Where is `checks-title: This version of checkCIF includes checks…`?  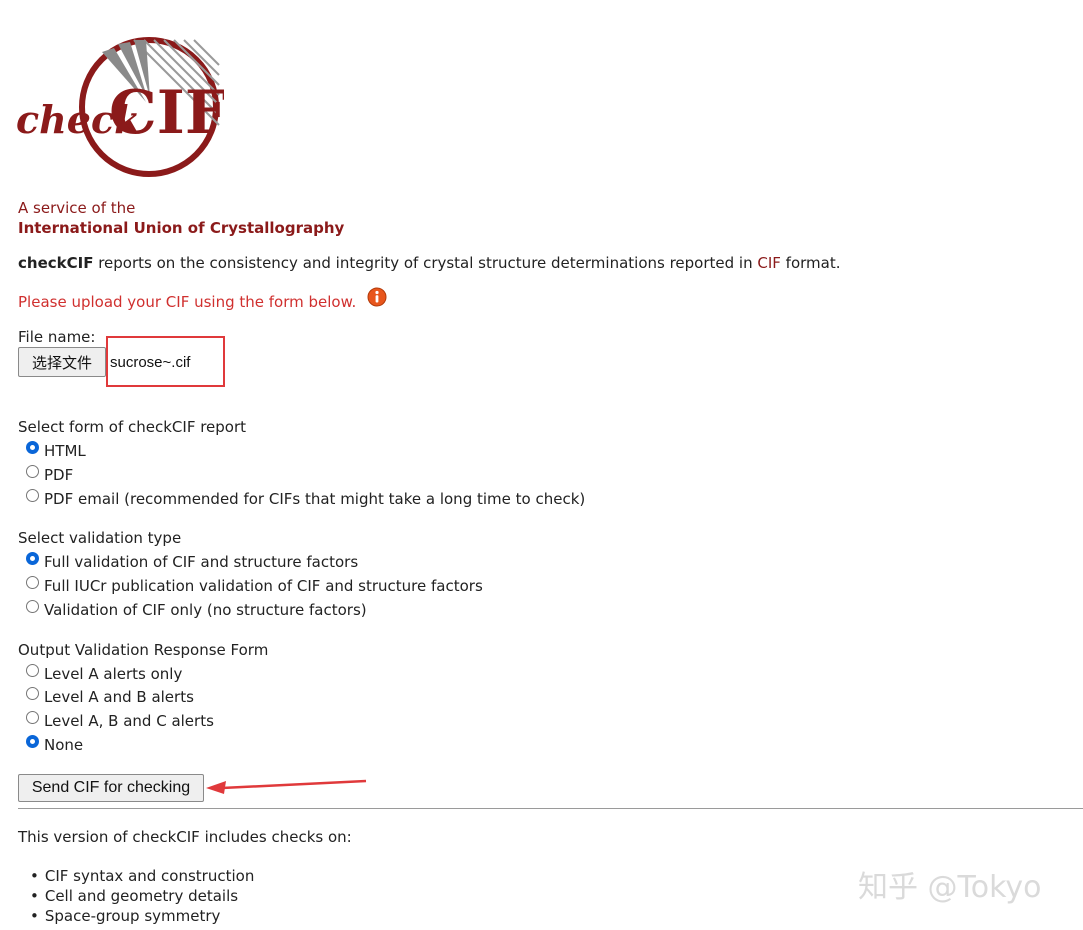 checks-title: This version of checkCIF includes checks… is located at coordinates (185, 837).